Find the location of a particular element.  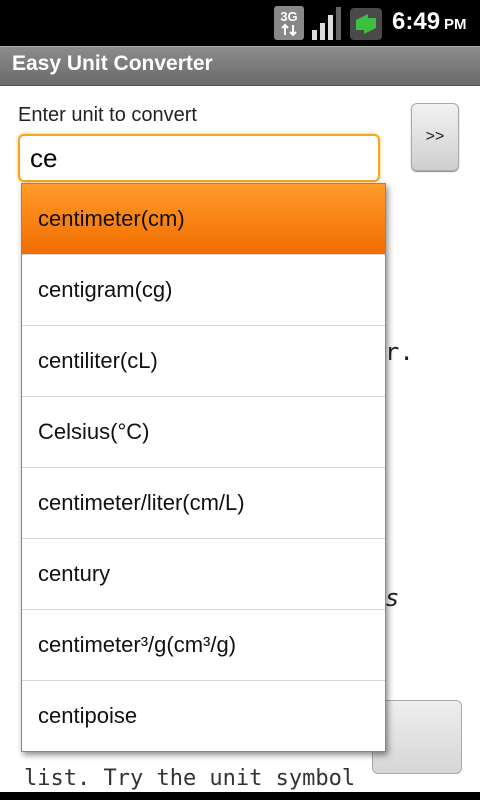

suggestion-item: centimeter/liter(cm/L) is located at coordinates (203, 503).